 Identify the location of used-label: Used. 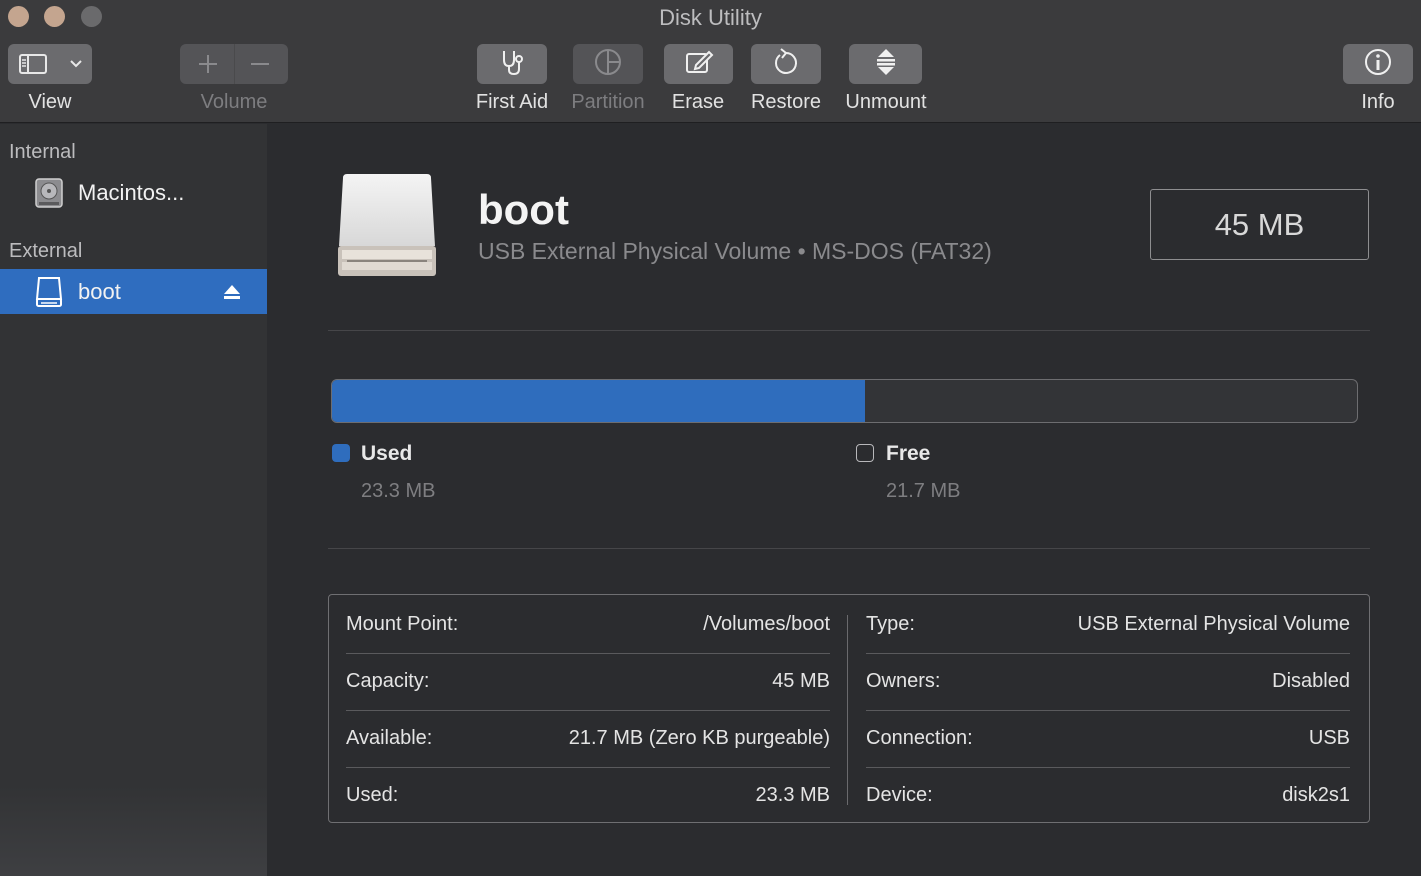
(387, 453).